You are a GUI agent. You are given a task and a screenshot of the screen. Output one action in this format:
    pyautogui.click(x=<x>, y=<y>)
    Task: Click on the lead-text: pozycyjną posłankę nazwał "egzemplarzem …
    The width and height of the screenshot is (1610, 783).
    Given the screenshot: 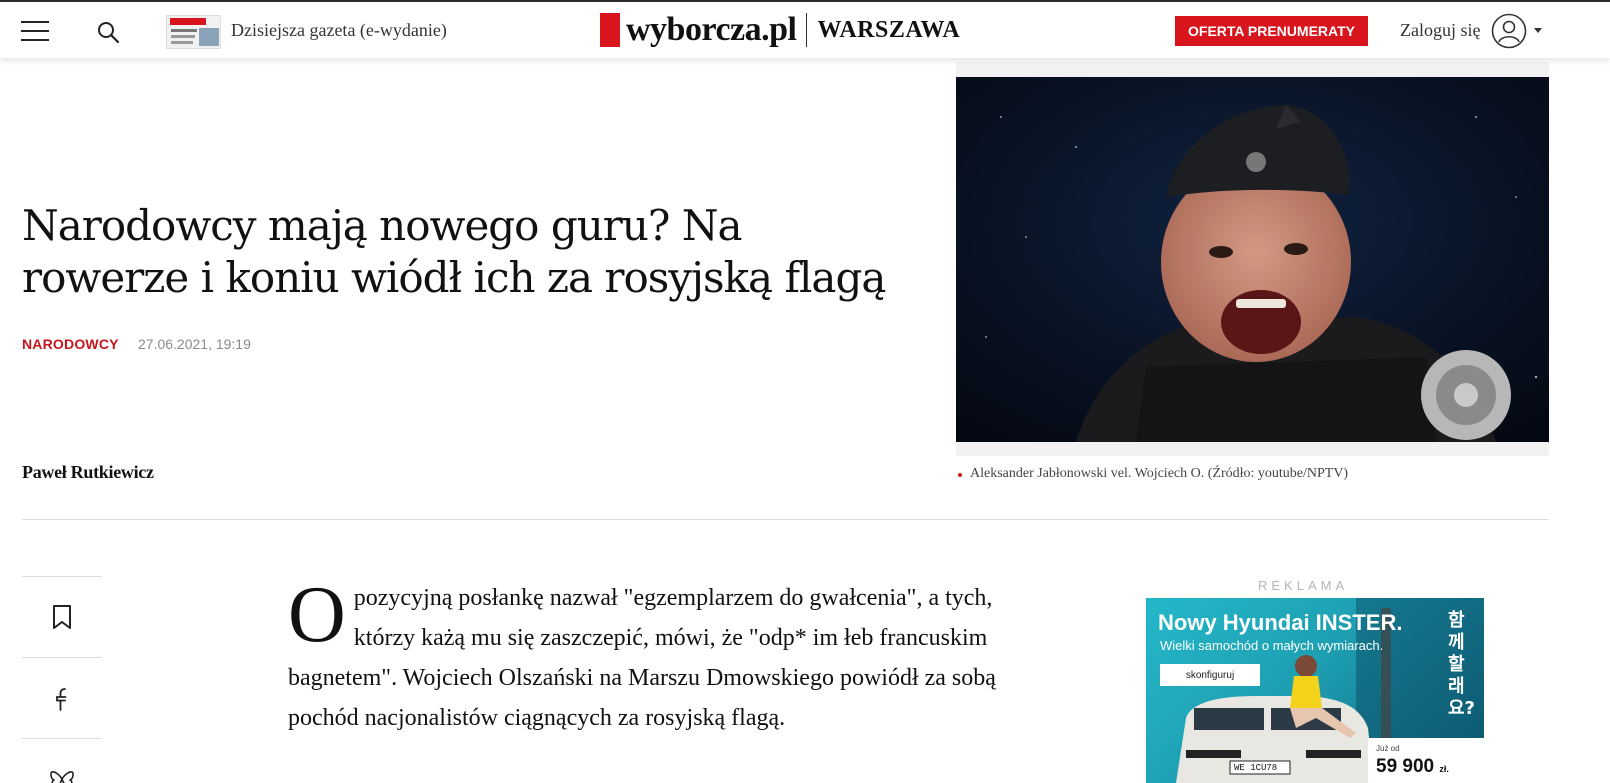 What is the action you would take?
    pyautogui.click(x=642, y=658)
    